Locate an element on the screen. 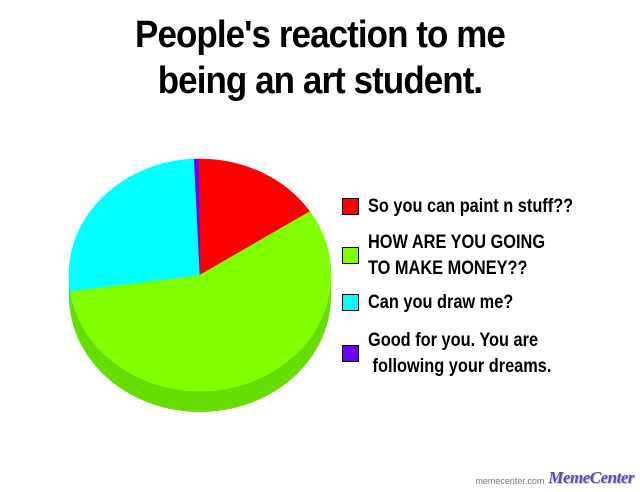 The width and height of the screenshot is (640, 492). legend-label-3-line-2: following your dreams. is located at coordinates (460, 366).